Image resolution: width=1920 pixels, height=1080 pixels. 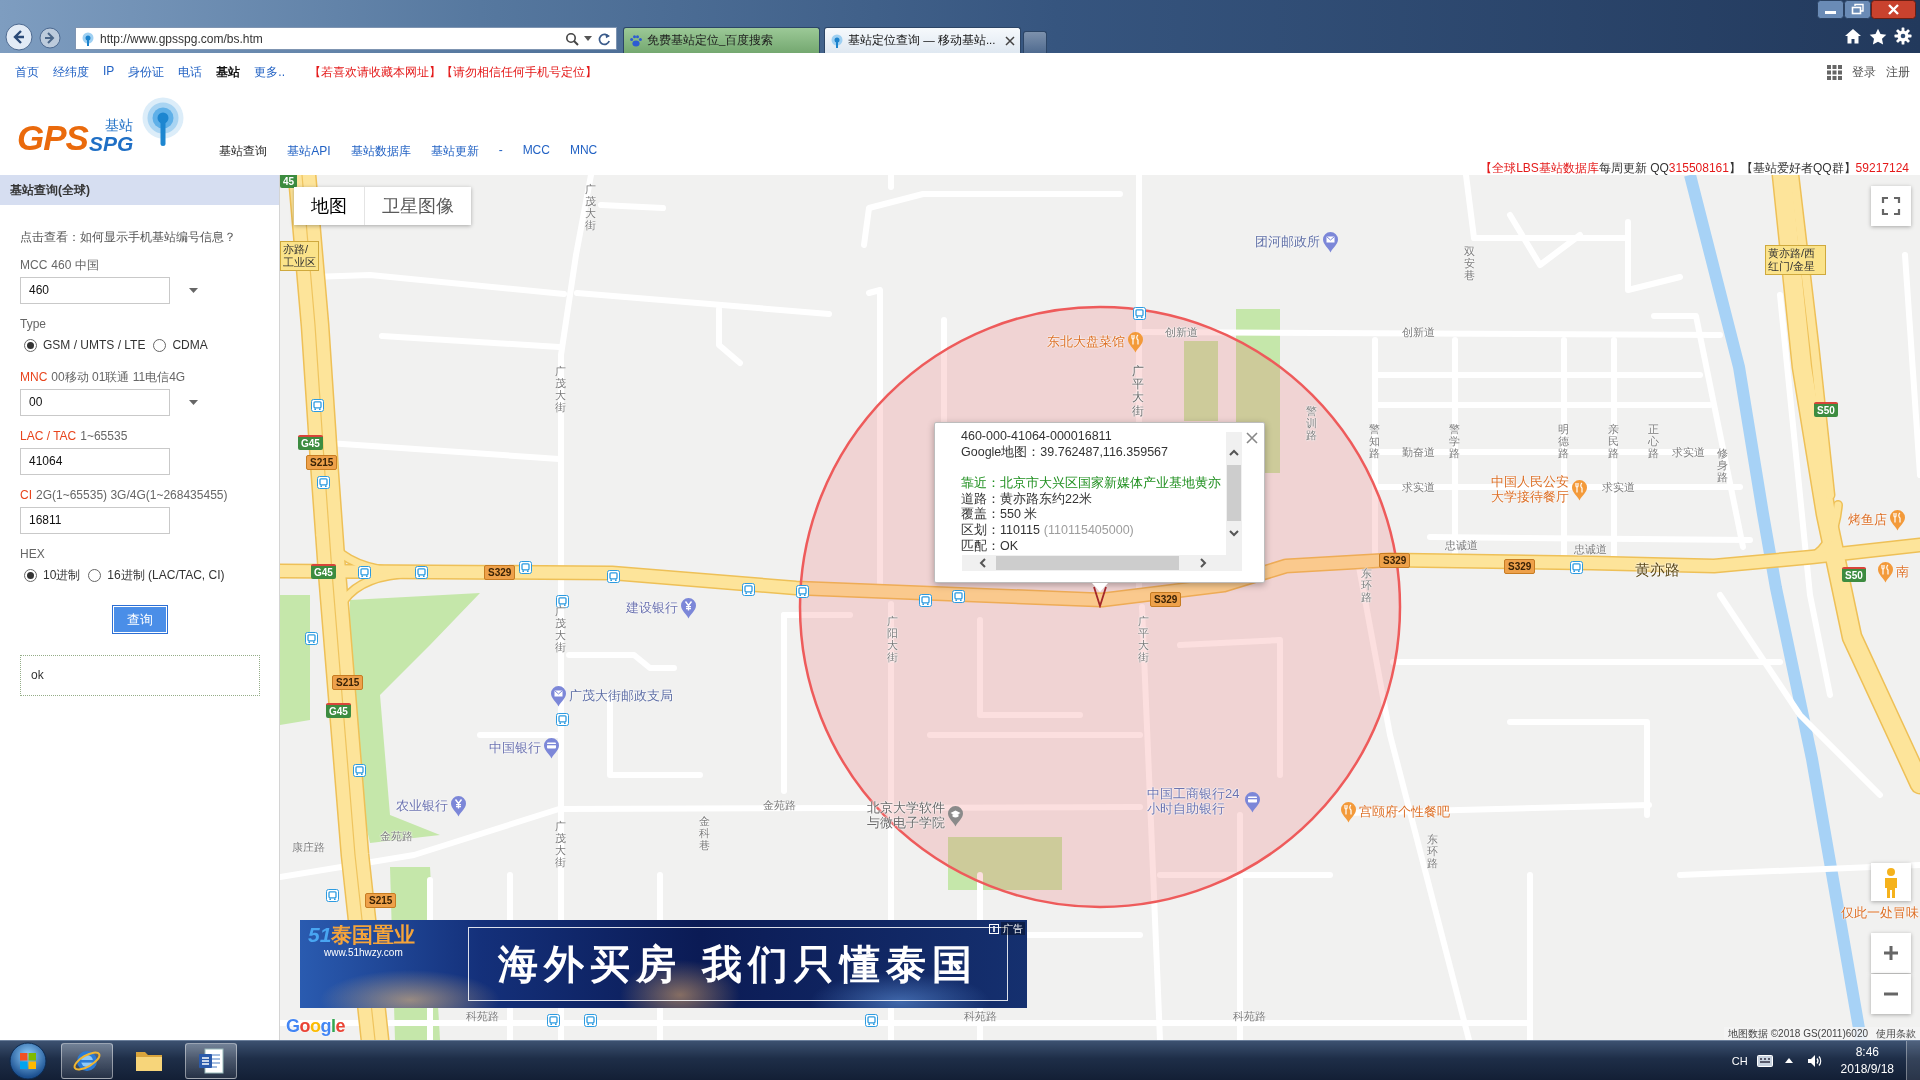 I want to click on exit-sign: 黄亦路/西红门/金星, so click(x=1795, y=260).